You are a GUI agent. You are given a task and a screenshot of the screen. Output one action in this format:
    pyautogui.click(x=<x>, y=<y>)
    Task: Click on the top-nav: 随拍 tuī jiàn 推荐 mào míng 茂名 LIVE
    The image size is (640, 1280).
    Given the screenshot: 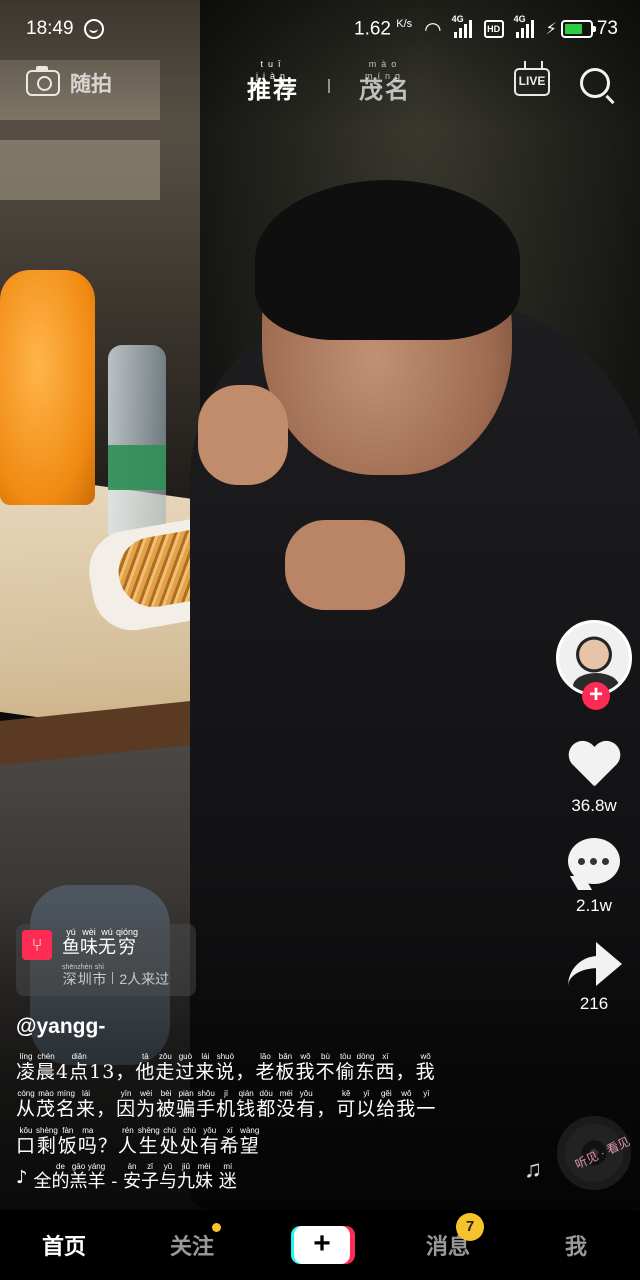 What is the action you would take?
    pyautogui.click(x=320, y=86)
    